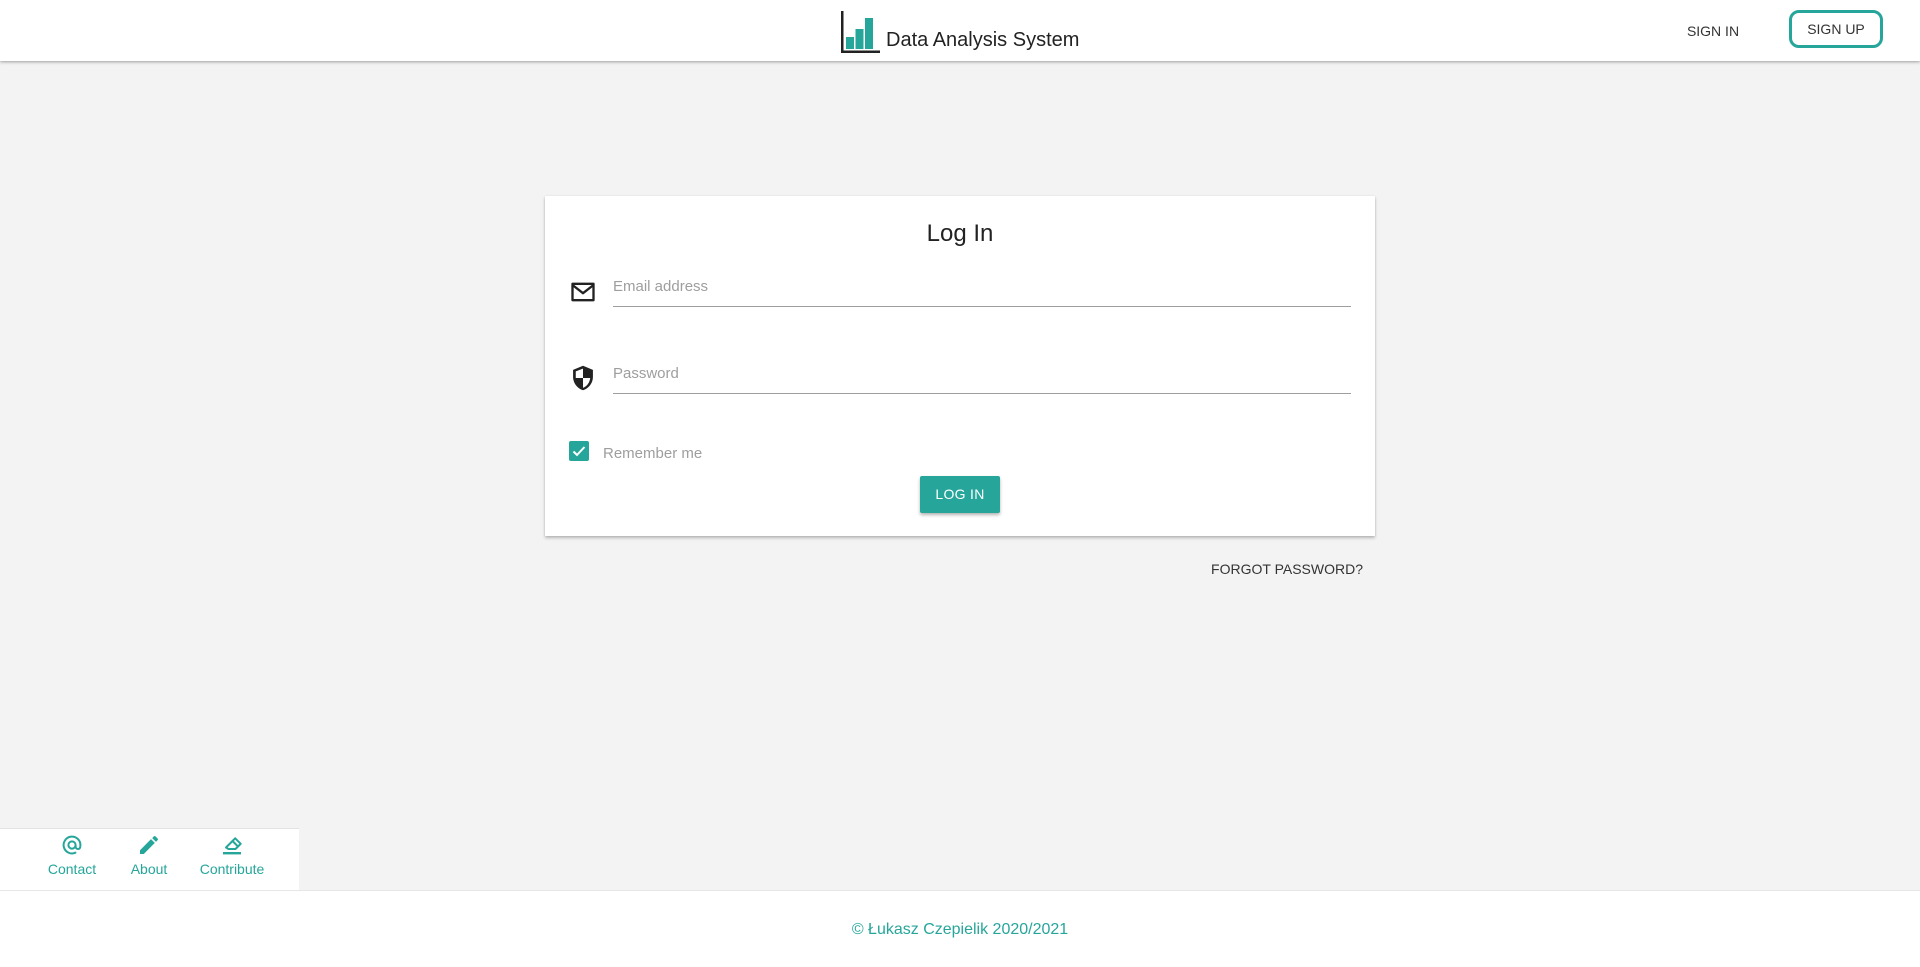 The image size is (1920, 967). What do you see at coordinates (652, 453) in the screenshot?
I see `remember-me-label: Remember me` at bounding box center [652, 453].